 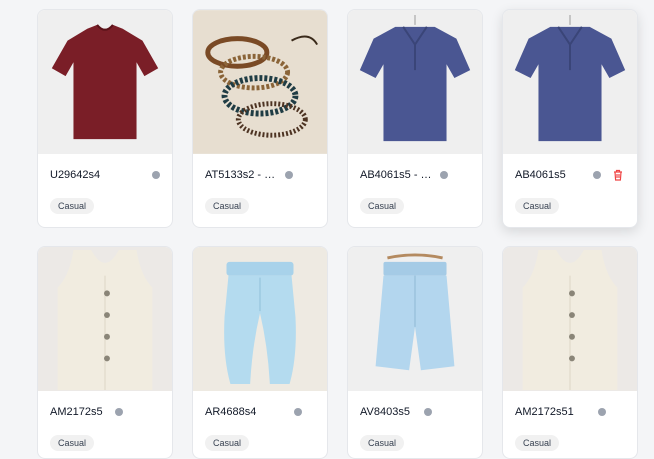 What do you see at coordinates (415, 312) in the screenshot?
I see `blue-shorts-image` at bounding box center [415, 312].